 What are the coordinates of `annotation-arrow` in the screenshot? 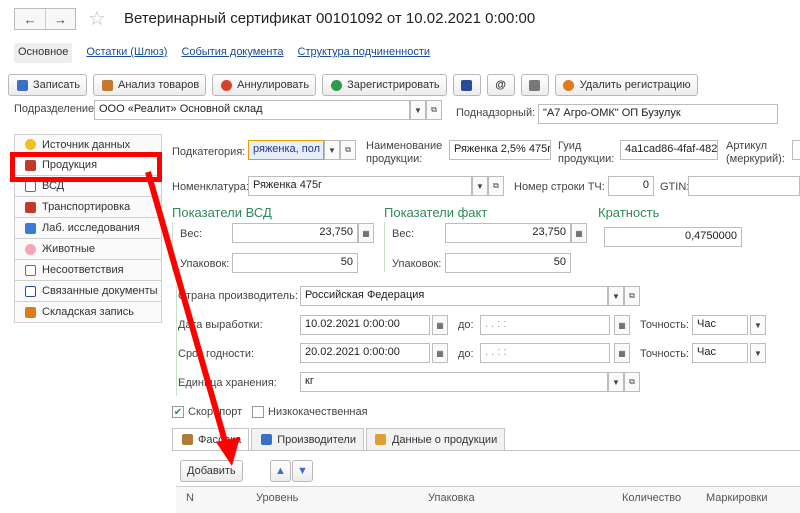 It's located at (192, 318).